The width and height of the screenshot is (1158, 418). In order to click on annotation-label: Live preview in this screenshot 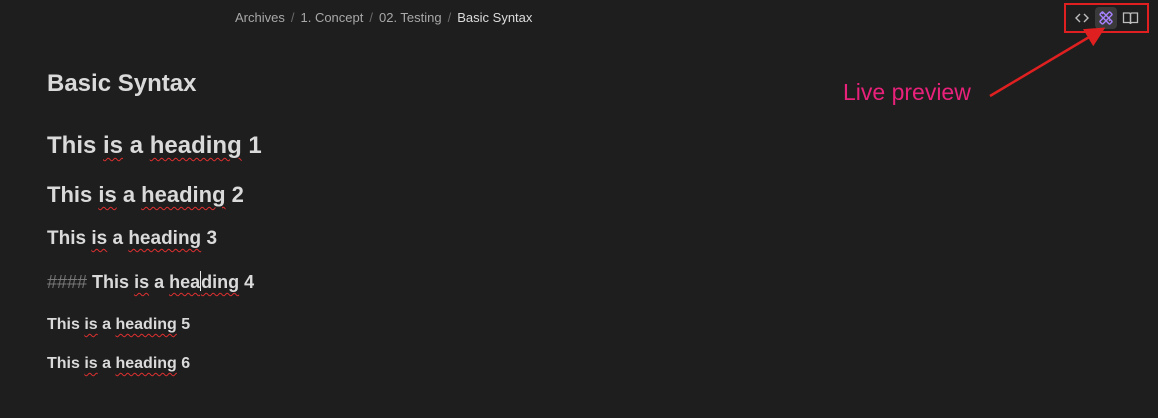, I will do `click(907, 92)`.